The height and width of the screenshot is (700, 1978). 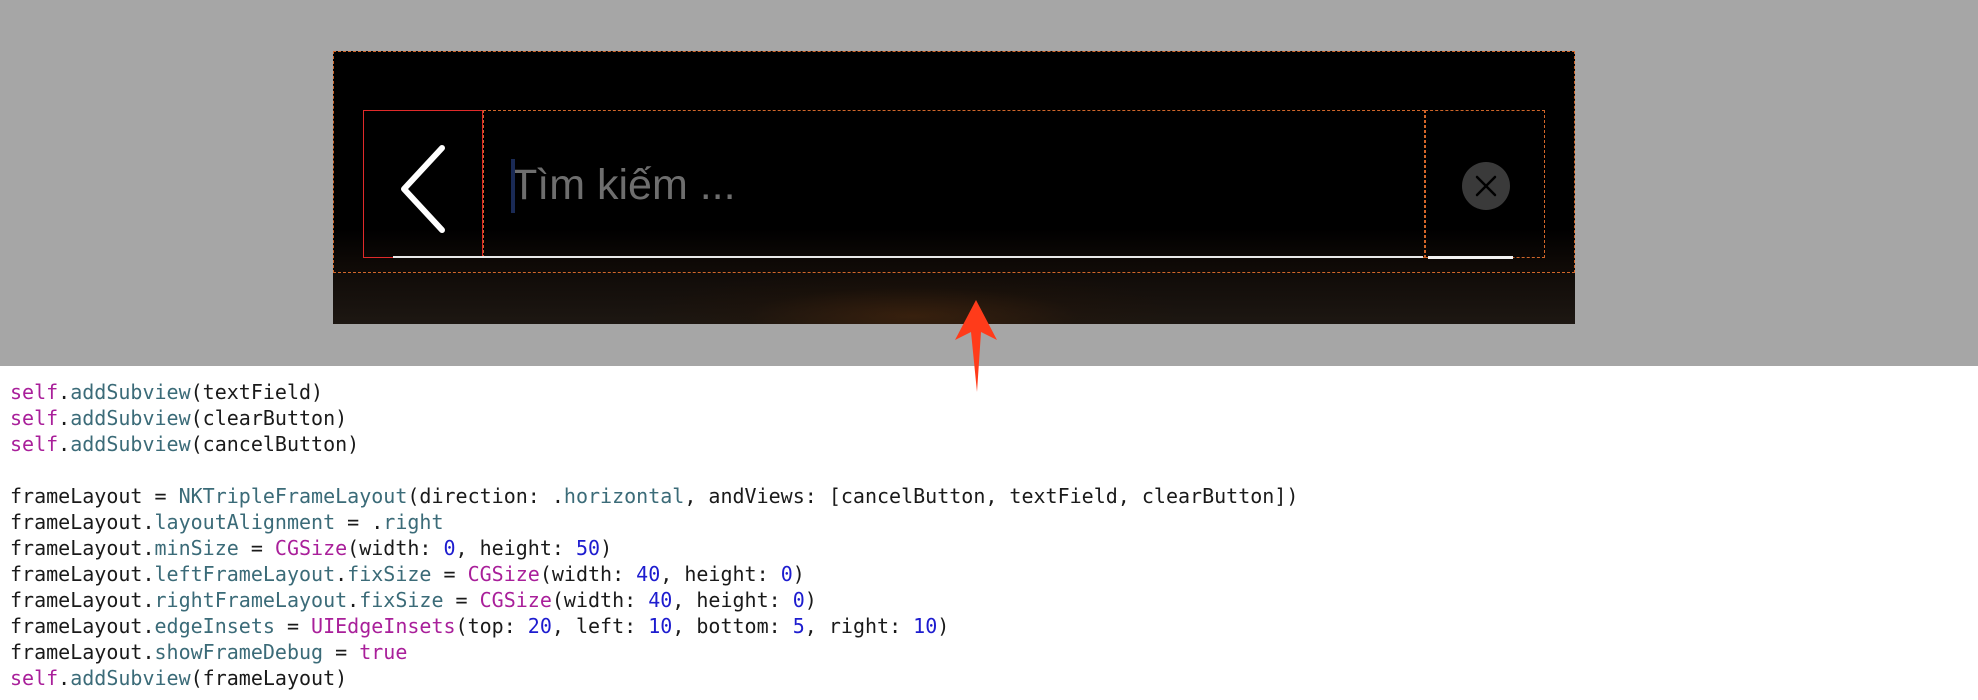 I want to click on code-token: UIEdgeInsets, so click(x=383, y=626).